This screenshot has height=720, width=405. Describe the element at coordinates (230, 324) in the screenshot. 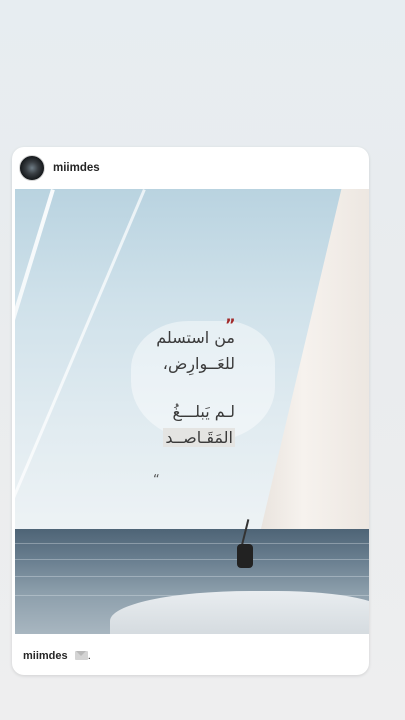

I see `quote-open-mark: ”` at that location.